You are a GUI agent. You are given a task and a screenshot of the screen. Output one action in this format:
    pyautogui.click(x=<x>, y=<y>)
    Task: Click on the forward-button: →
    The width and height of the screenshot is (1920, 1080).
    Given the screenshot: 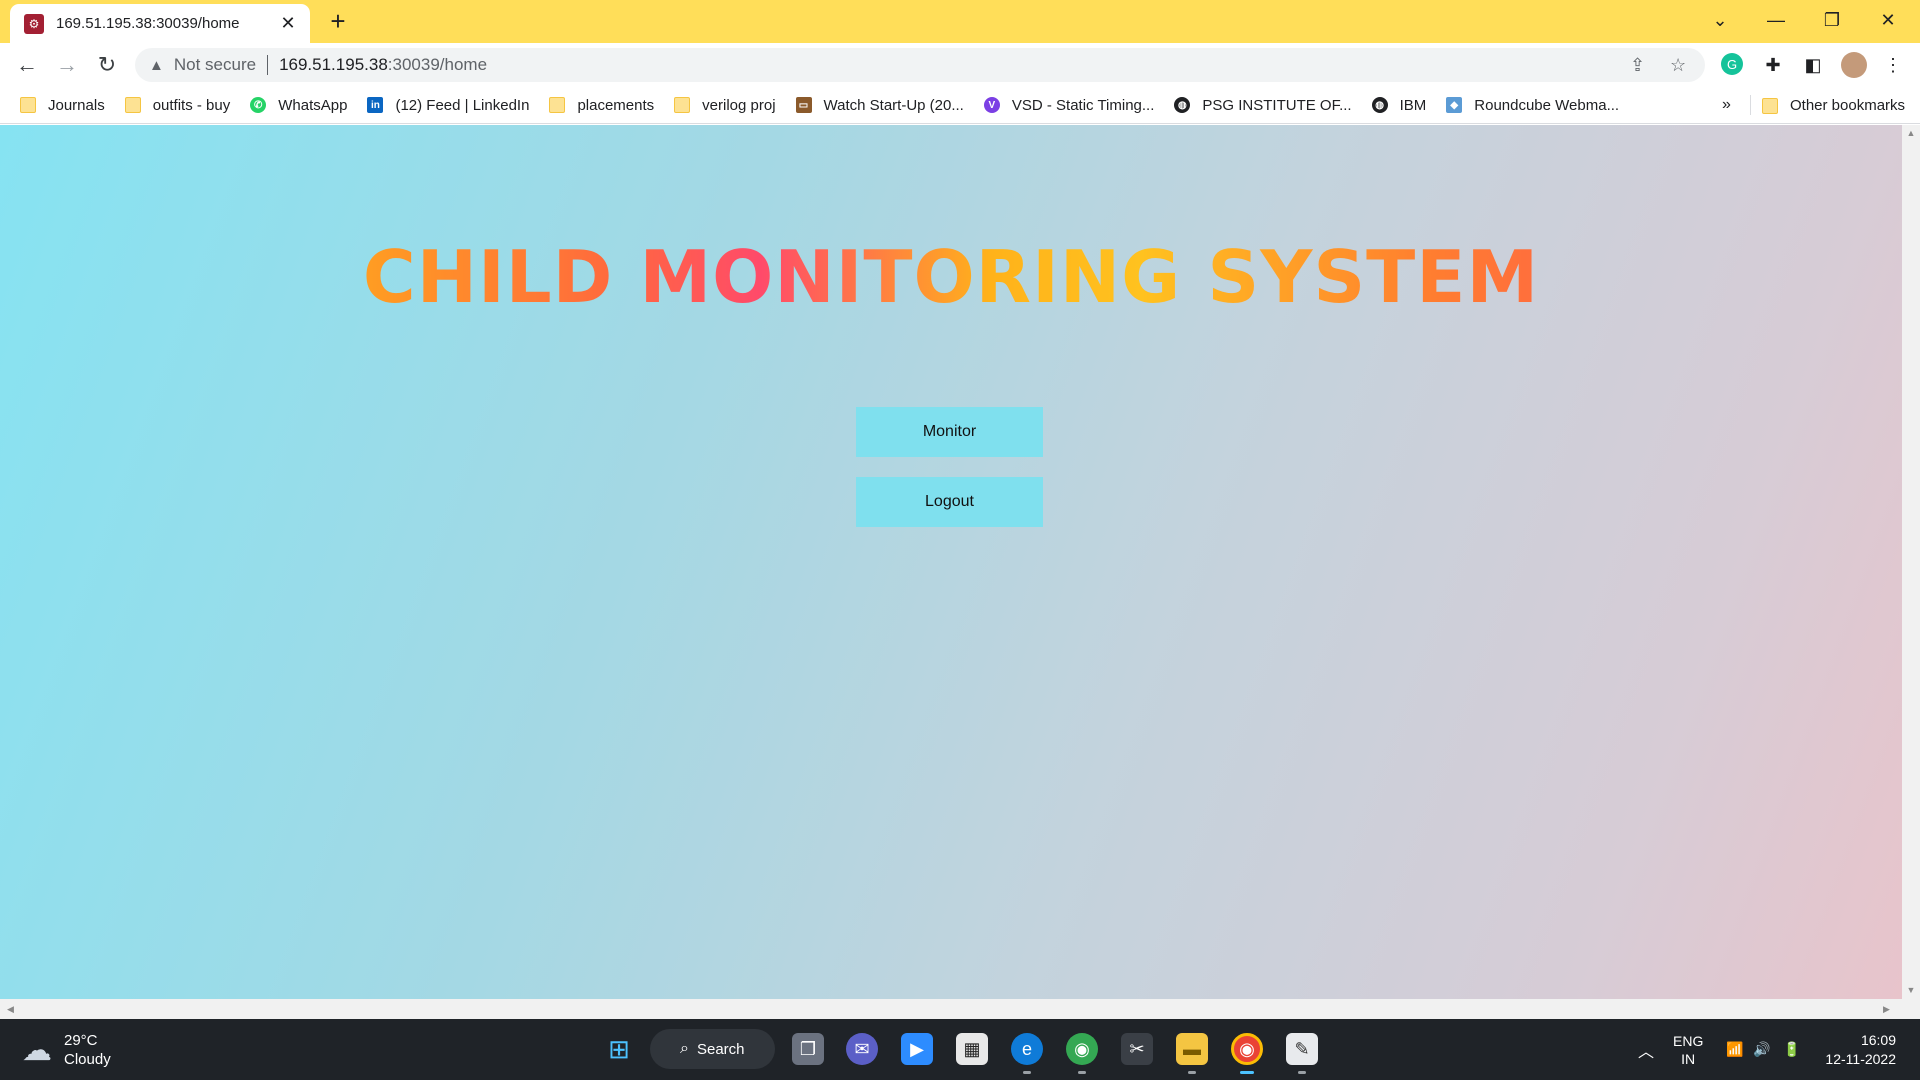 What is the action you would take?
    pyautogui.click(x=67, y=65)
    